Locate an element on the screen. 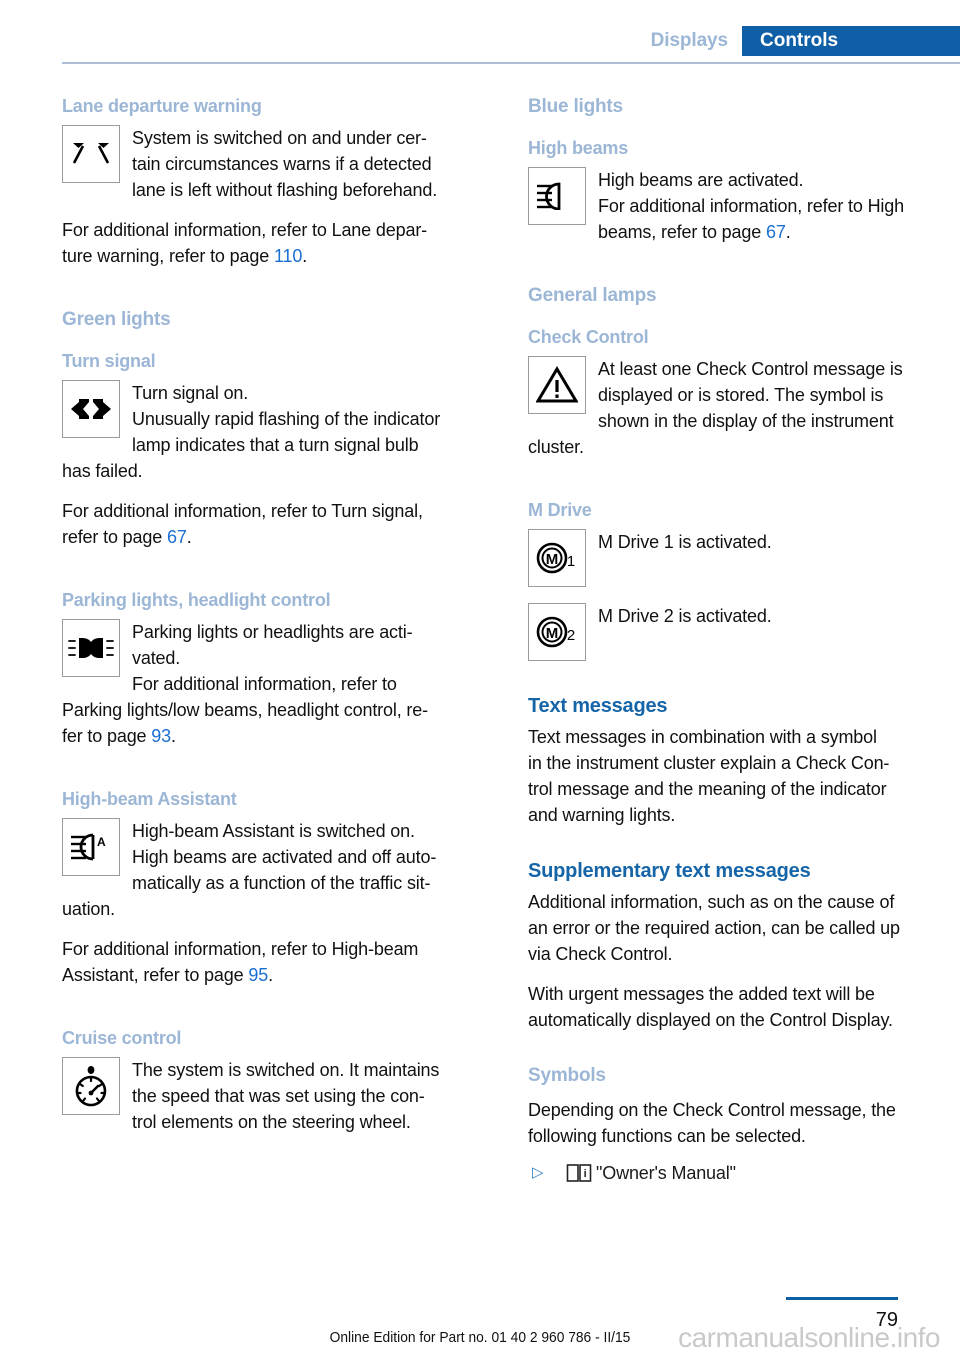 The height and width of the screenshot is (1362, 960). text-line: vated. is located at coordinates (156, 658).